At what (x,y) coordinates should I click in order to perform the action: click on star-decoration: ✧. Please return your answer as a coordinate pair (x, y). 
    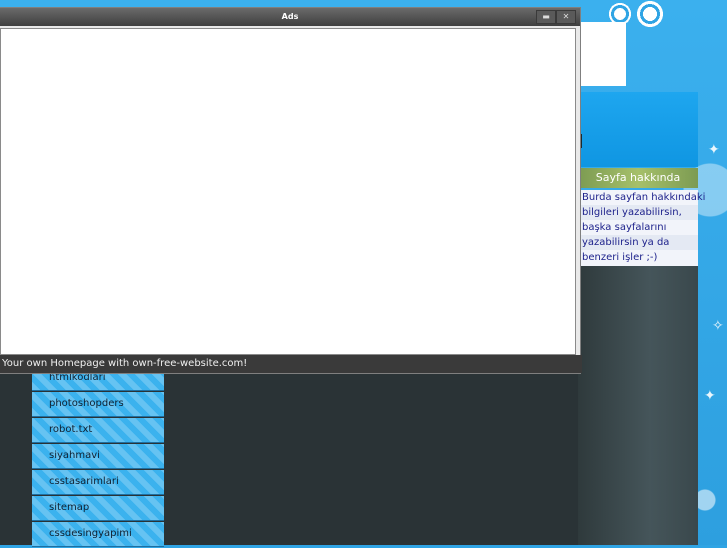
    Looking at the image, I should click on (718, 326).